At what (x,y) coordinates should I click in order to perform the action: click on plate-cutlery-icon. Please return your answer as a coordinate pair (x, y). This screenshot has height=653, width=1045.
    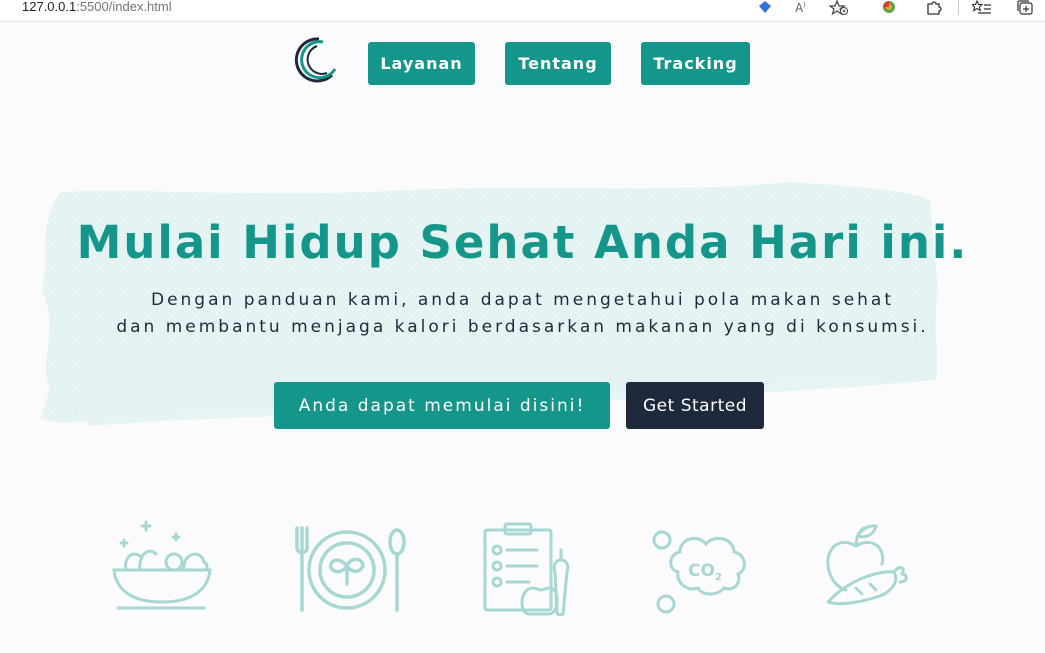
    Looking at the image, I should click on (348, 569).